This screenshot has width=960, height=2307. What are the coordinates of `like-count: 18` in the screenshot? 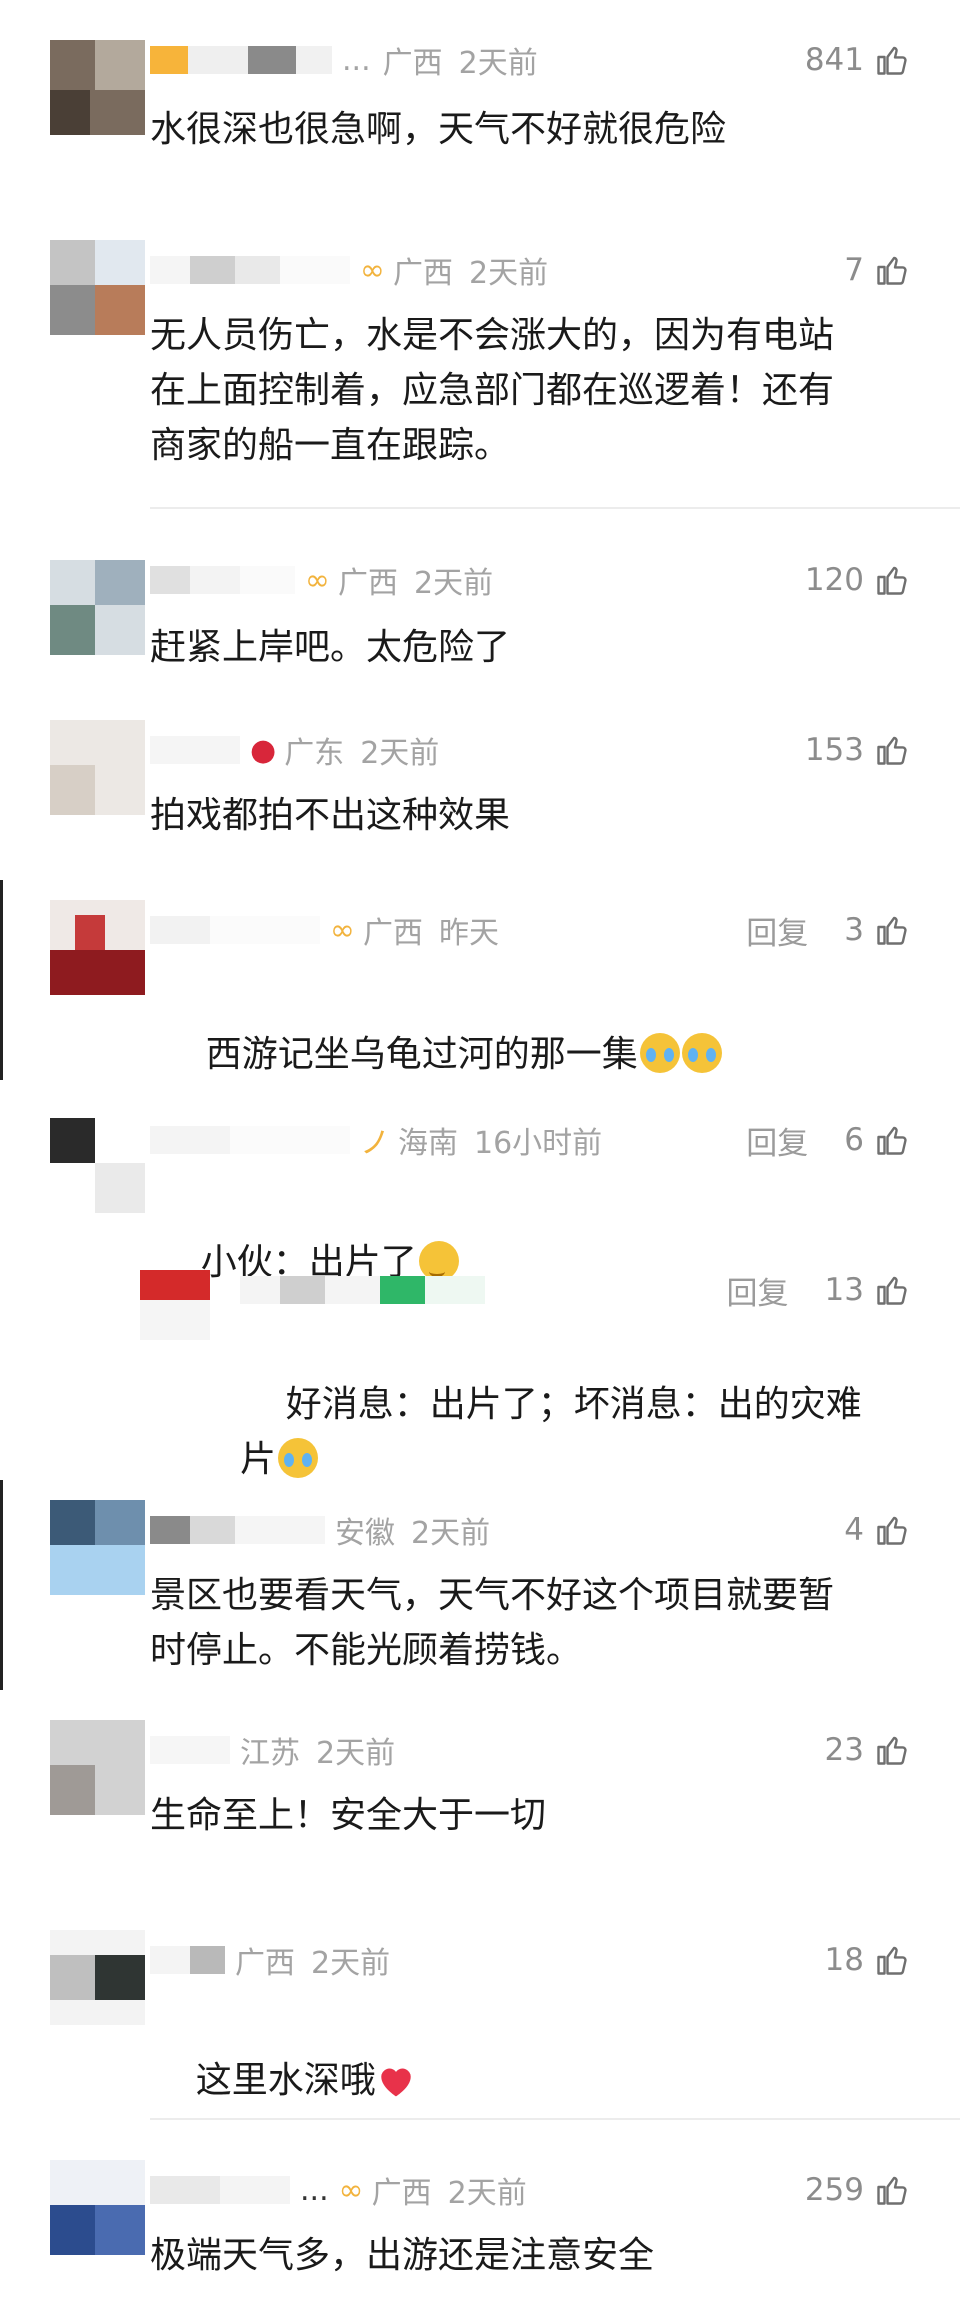 It's located at (844, 1960).